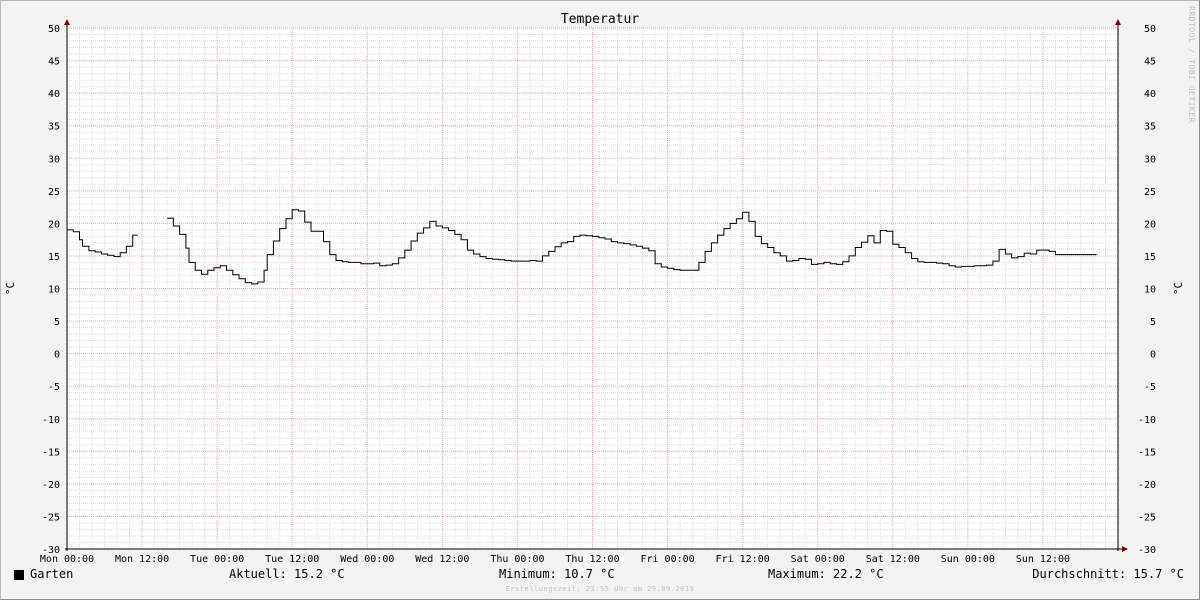 The width and height of the screenshot is (1200, 600). Describe the element at coordinates (667, 559) in the screenshot. I see `x-tick-label: Fri 00:00` at that location.